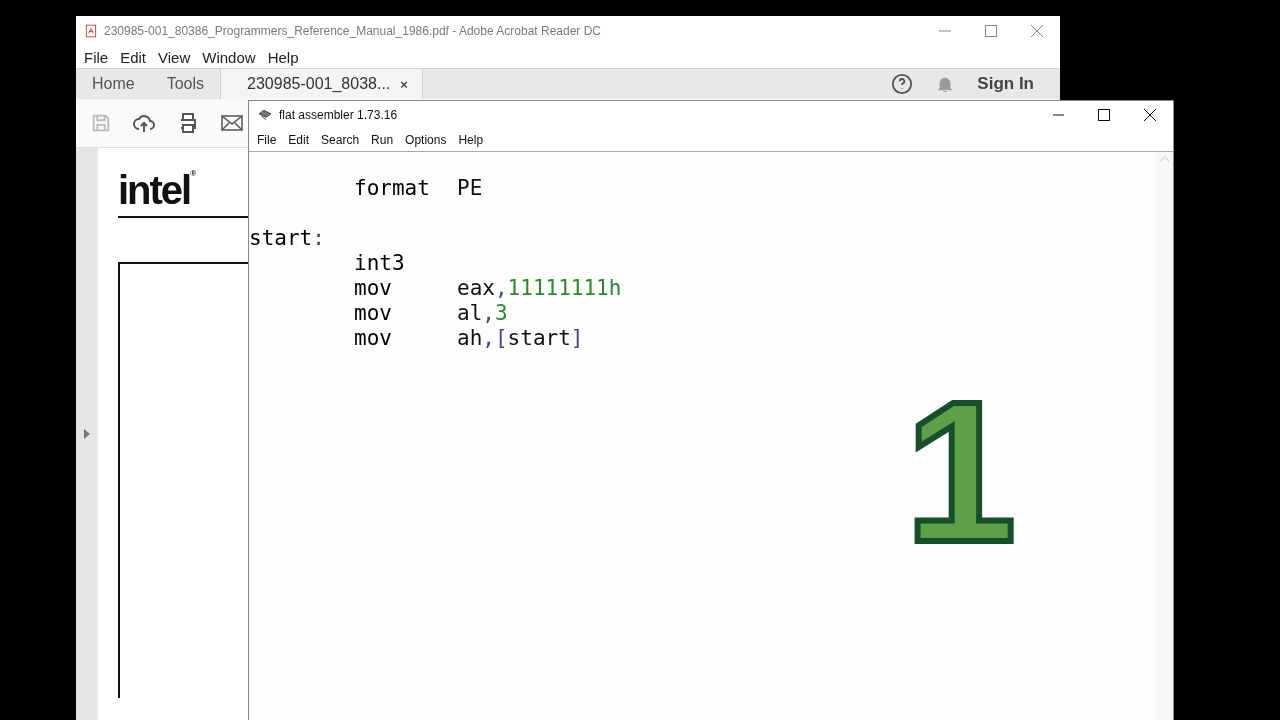  Describe the element at coordinates (174, 57) in the screenshot. I see `menu-item: View` at that location.